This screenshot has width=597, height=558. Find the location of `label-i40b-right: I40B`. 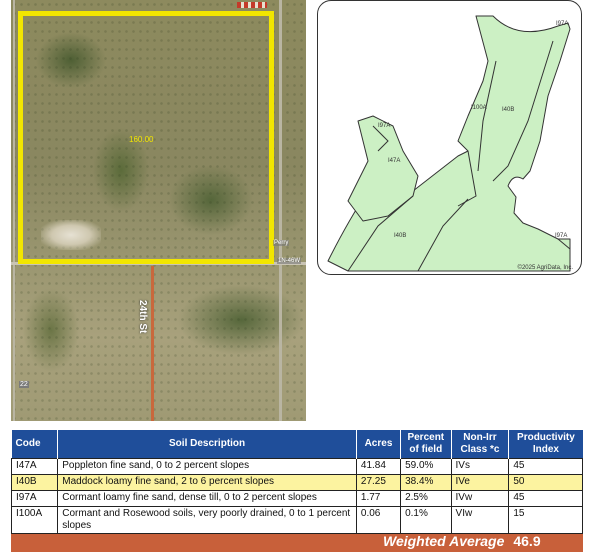

label-i40b-right: I40B is located at coordinates (508, 110).